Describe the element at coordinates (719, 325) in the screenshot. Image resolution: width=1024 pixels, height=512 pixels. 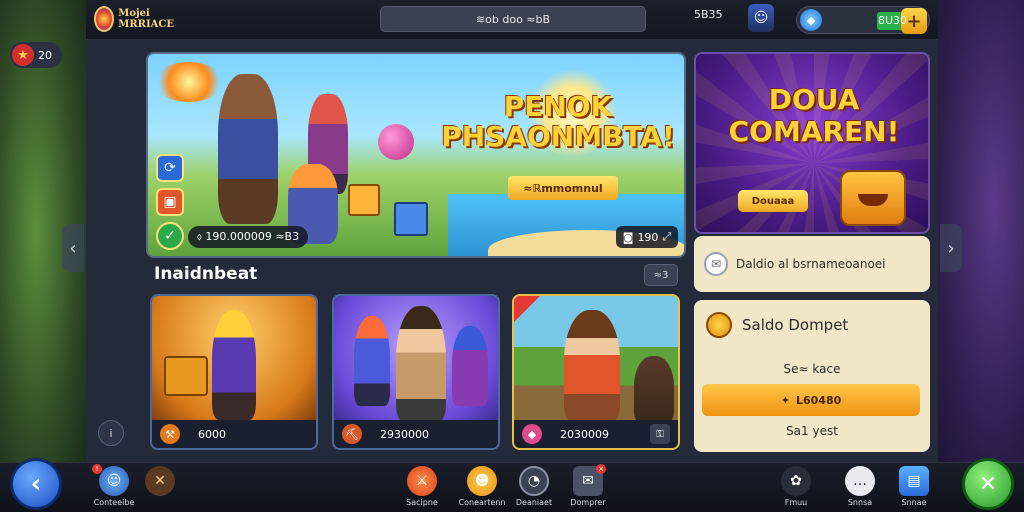
I see `coin-icon` at that location.